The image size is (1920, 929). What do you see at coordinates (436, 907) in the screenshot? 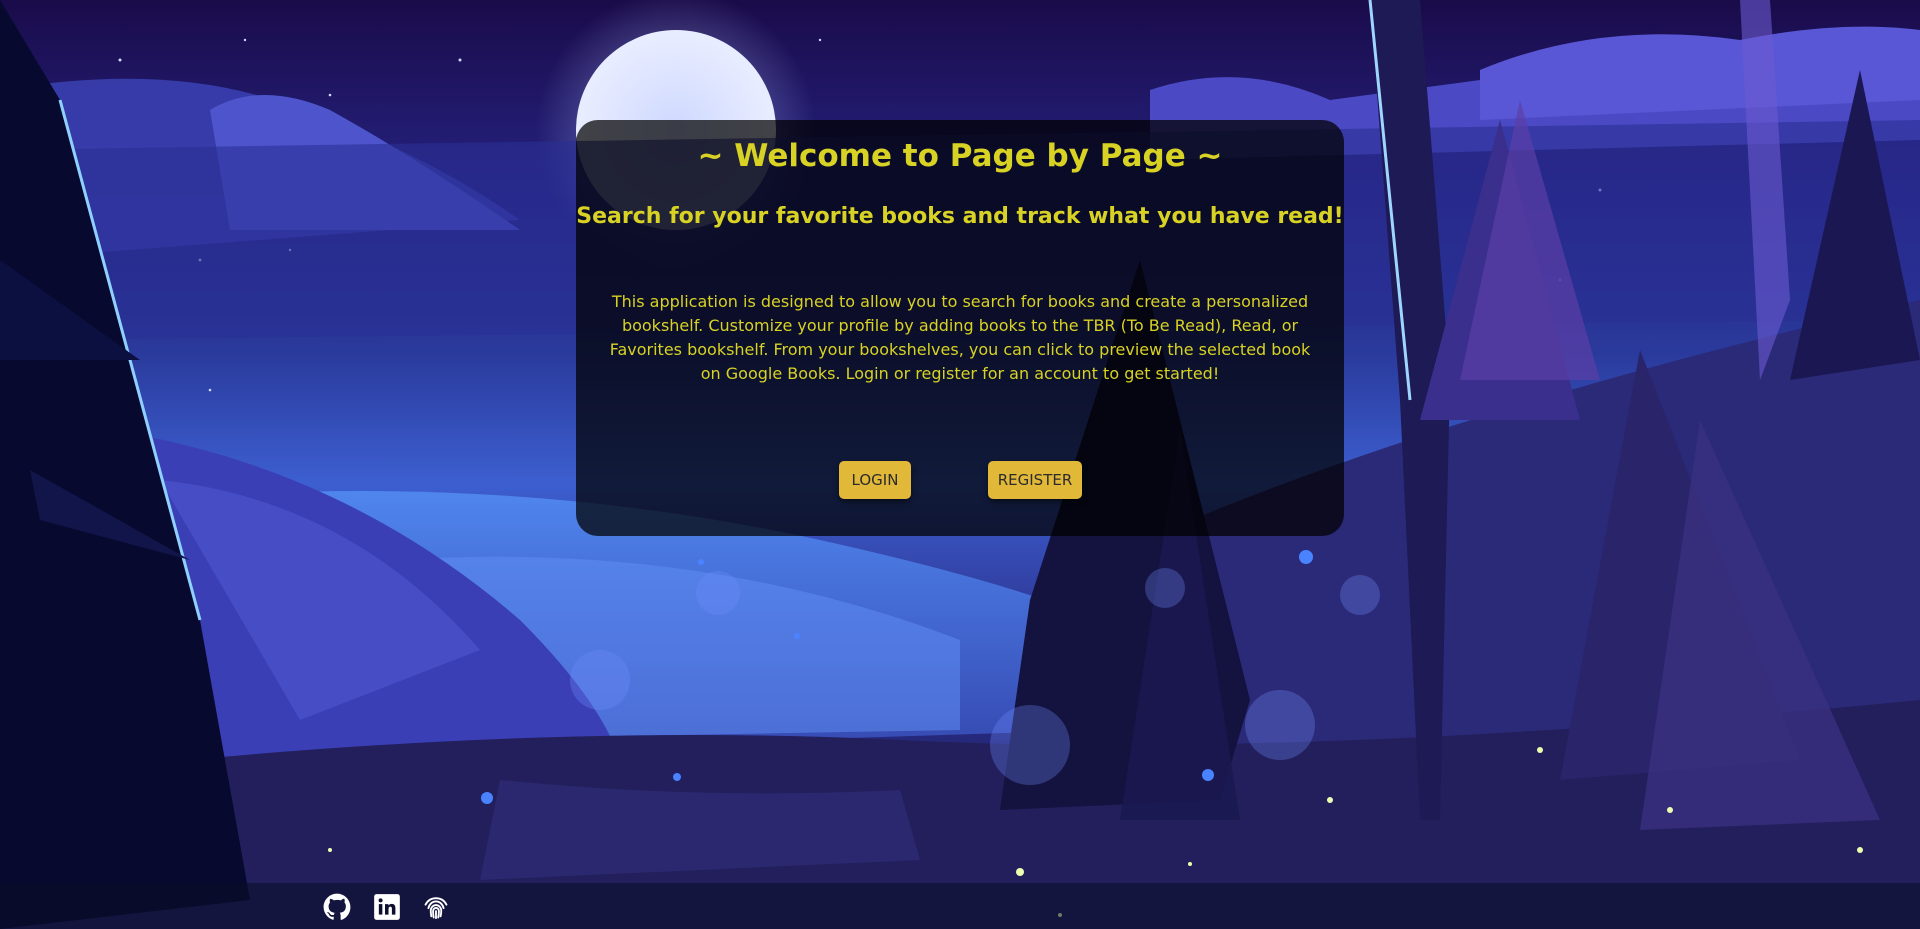
I see `fingerprint-icon` at bounding box center [436, 907].